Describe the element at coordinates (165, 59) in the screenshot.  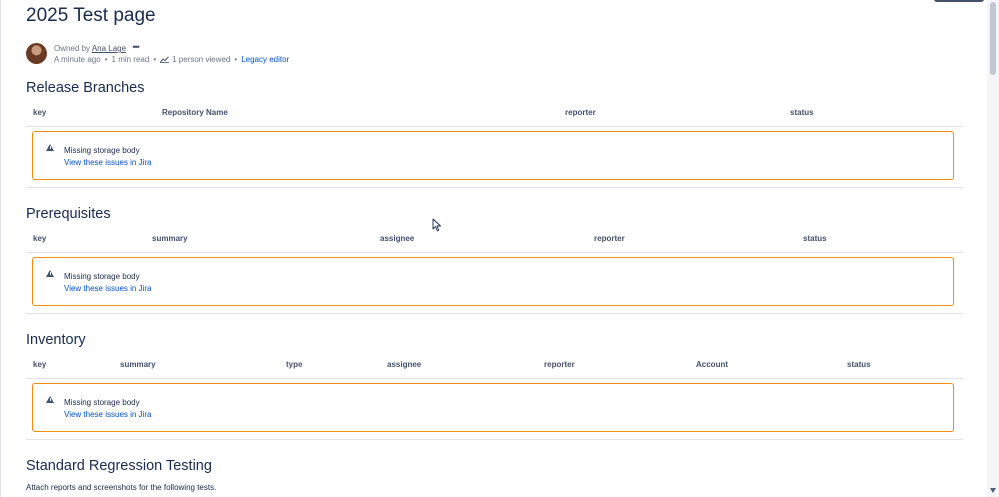
I see `chart-icon` at that location.